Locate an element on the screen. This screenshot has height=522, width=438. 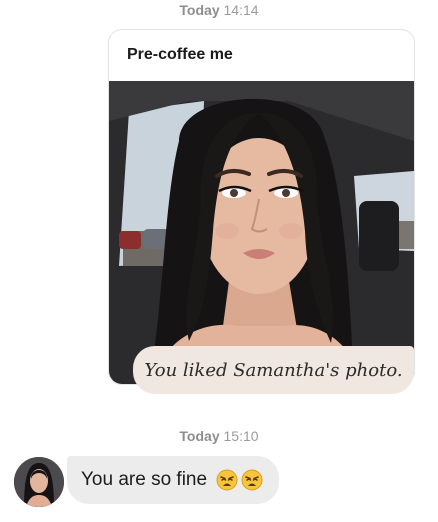
timestamp-time: 15:10 is located at coordinates (241, 436).